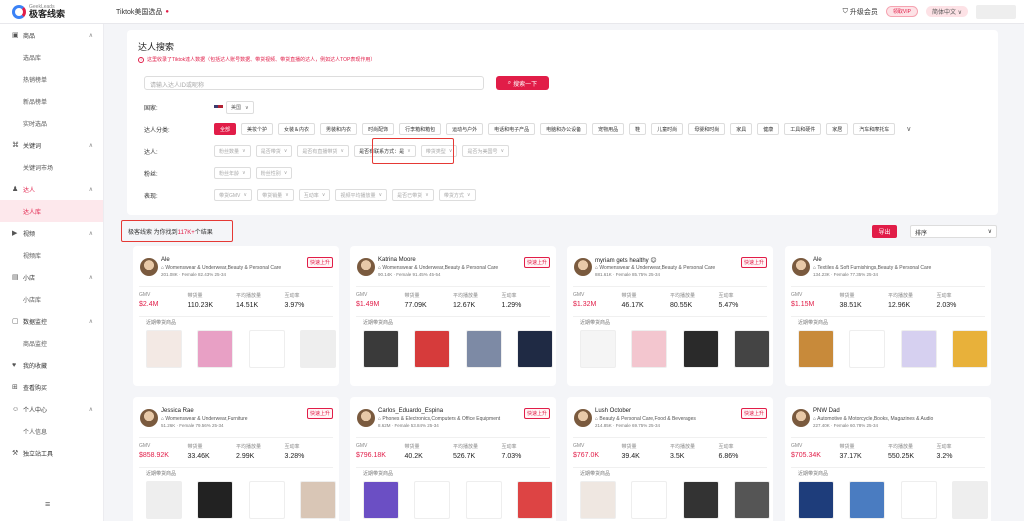 The width and height of the screenshot is (1024, 521). Describe the element at coordinates (486, 151) in the screenshot. I see `filter-dropdown: 是否为美国号 ∨` at that location.